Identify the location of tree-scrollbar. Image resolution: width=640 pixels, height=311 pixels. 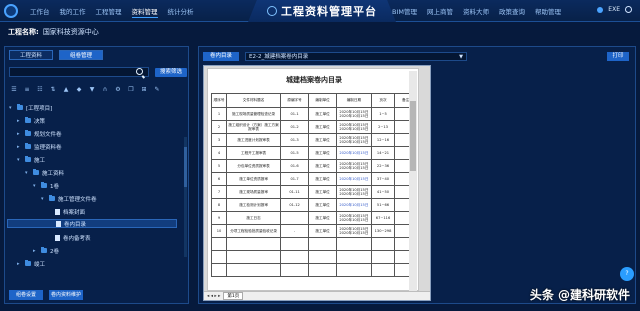
(185, 197).